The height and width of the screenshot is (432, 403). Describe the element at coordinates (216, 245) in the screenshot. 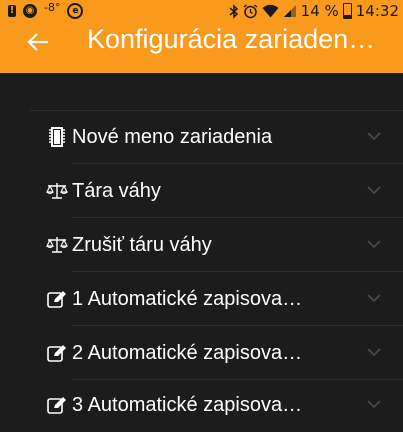

I see `list-item-cancel-tare: Zrušiť táru váhy` at that location.